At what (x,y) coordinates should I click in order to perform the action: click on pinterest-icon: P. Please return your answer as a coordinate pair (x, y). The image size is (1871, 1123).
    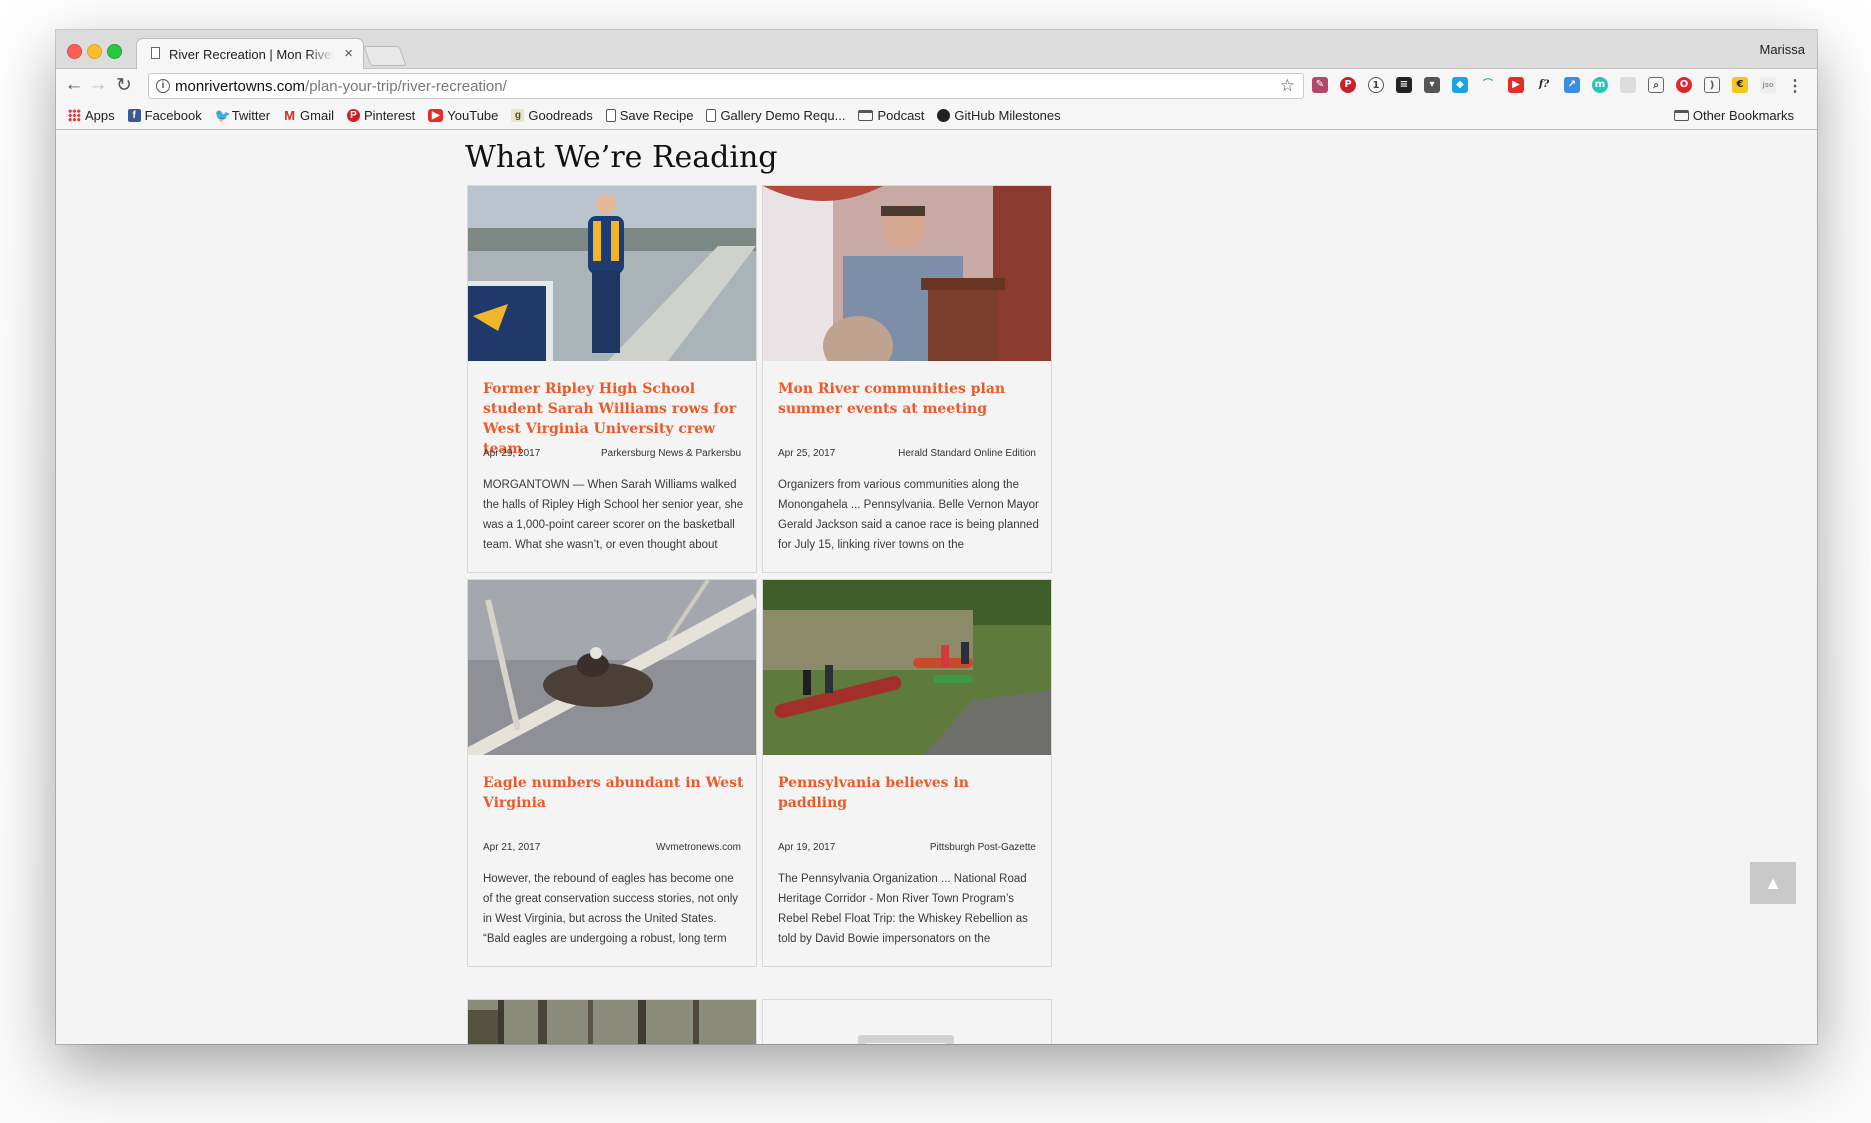
    Looking at the image, I should click on (353, 115).